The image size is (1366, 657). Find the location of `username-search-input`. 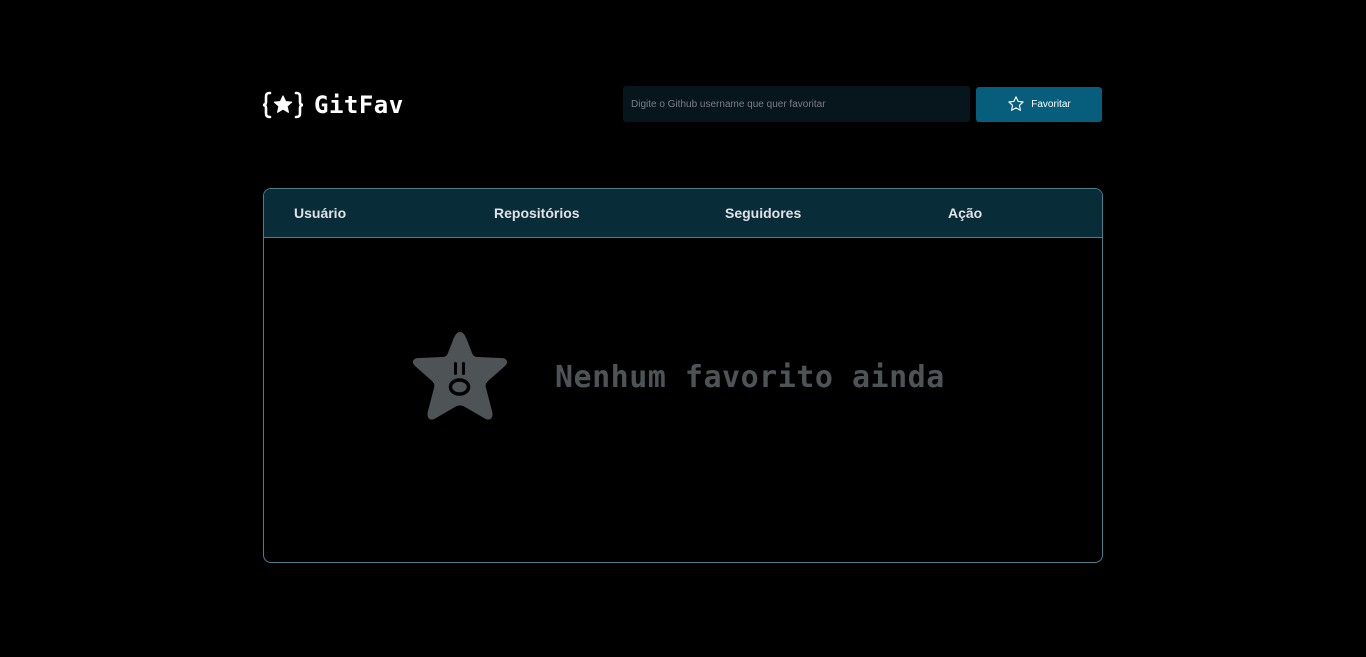

username-search-input is located at coordinates (796, 104).